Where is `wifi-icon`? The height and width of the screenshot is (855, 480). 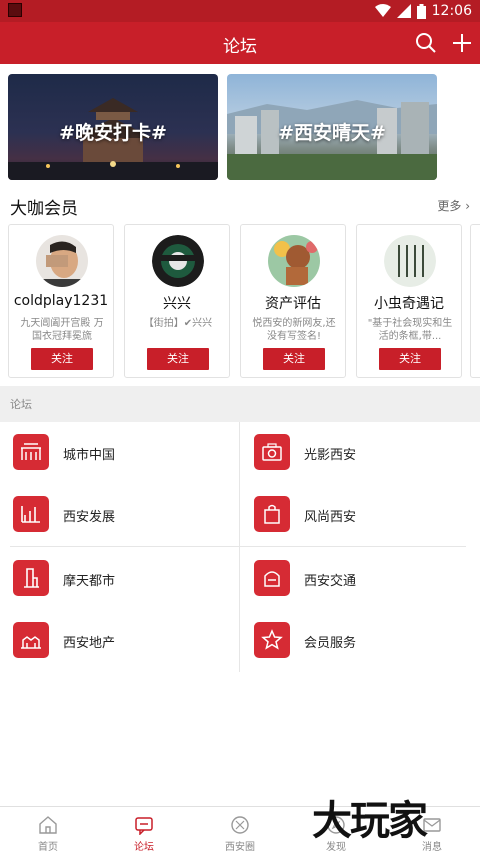
wifi-icon is located at coordinates (382, 10).